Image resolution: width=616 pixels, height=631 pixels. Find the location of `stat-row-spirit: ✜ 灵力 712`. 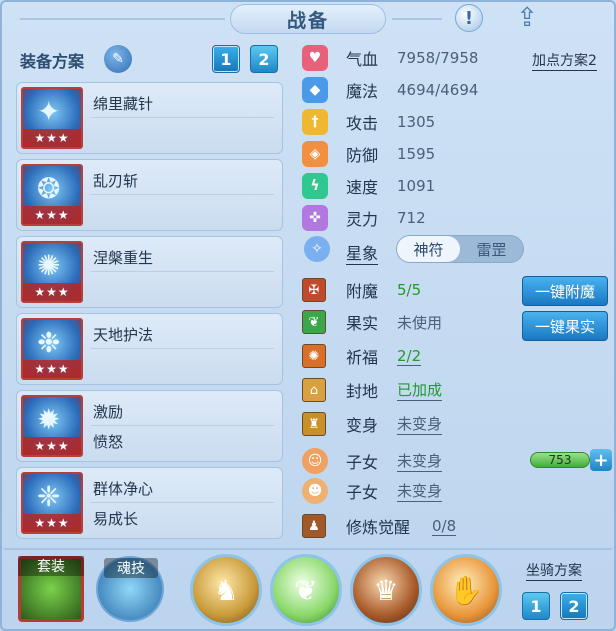

stat-row-spirit: ✜ 灵力 712 is located at coordinates (364, 218).